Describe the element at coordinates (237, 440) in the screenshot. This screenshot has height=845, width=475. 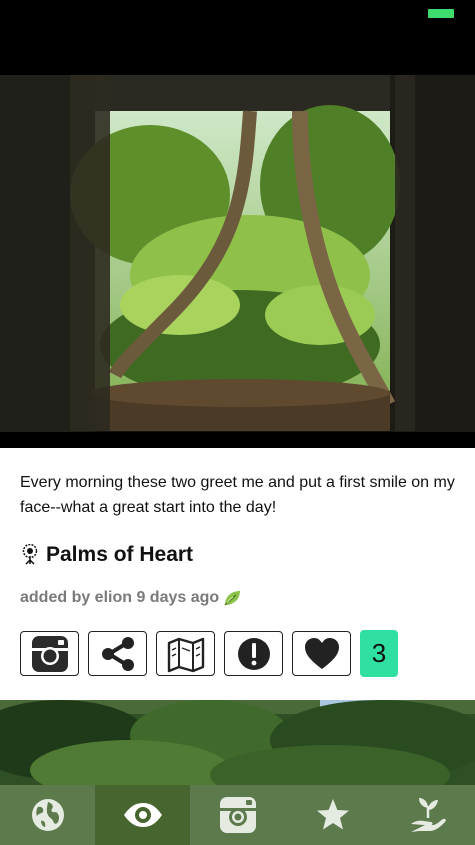
I see `photo-letterbox` at that location.